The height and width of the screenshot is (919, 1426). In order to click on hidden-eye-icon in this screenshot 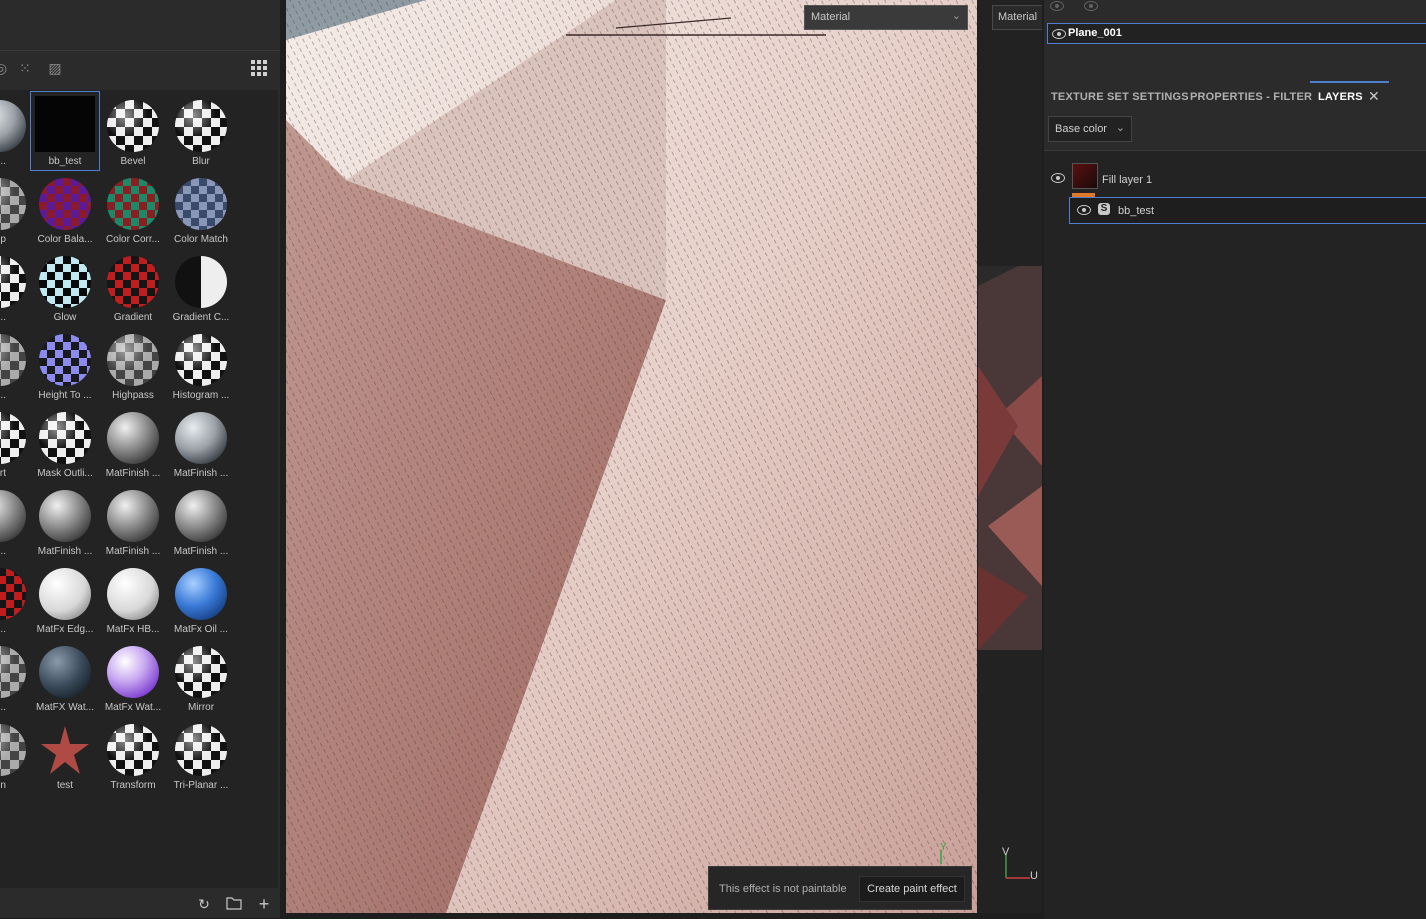, I will do `click(1091, 6)`.